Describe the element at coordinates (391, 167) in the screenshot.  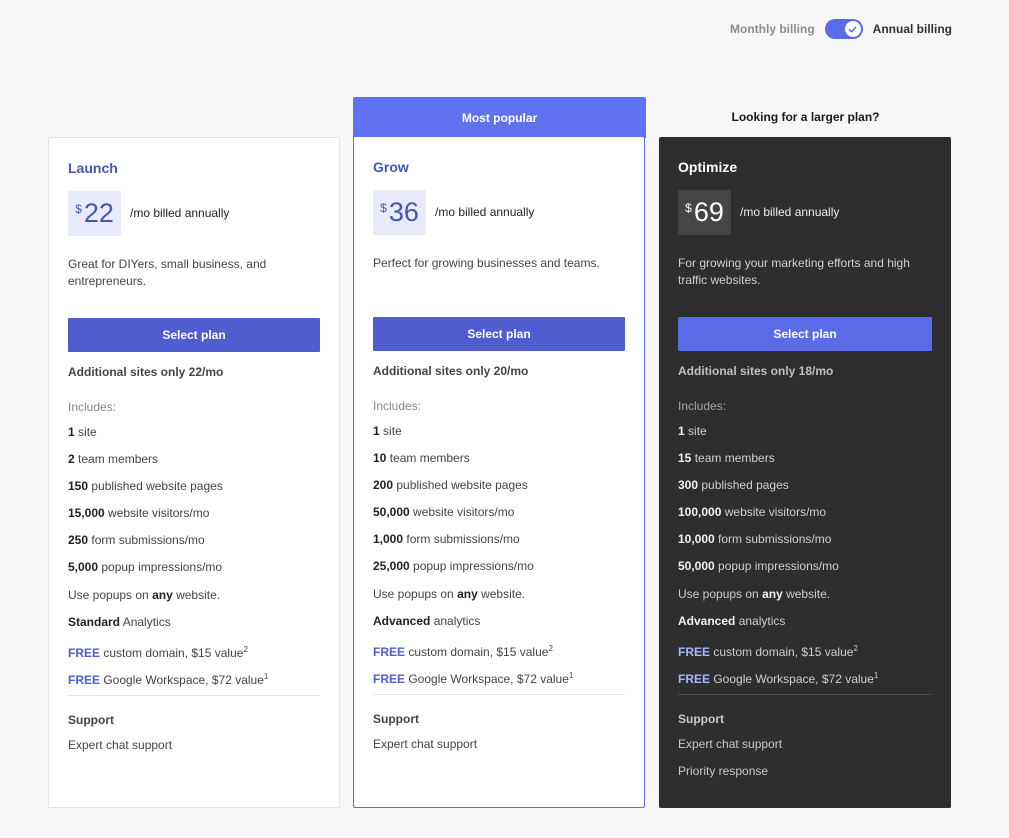
I see `plan-name: Grow` at that location.